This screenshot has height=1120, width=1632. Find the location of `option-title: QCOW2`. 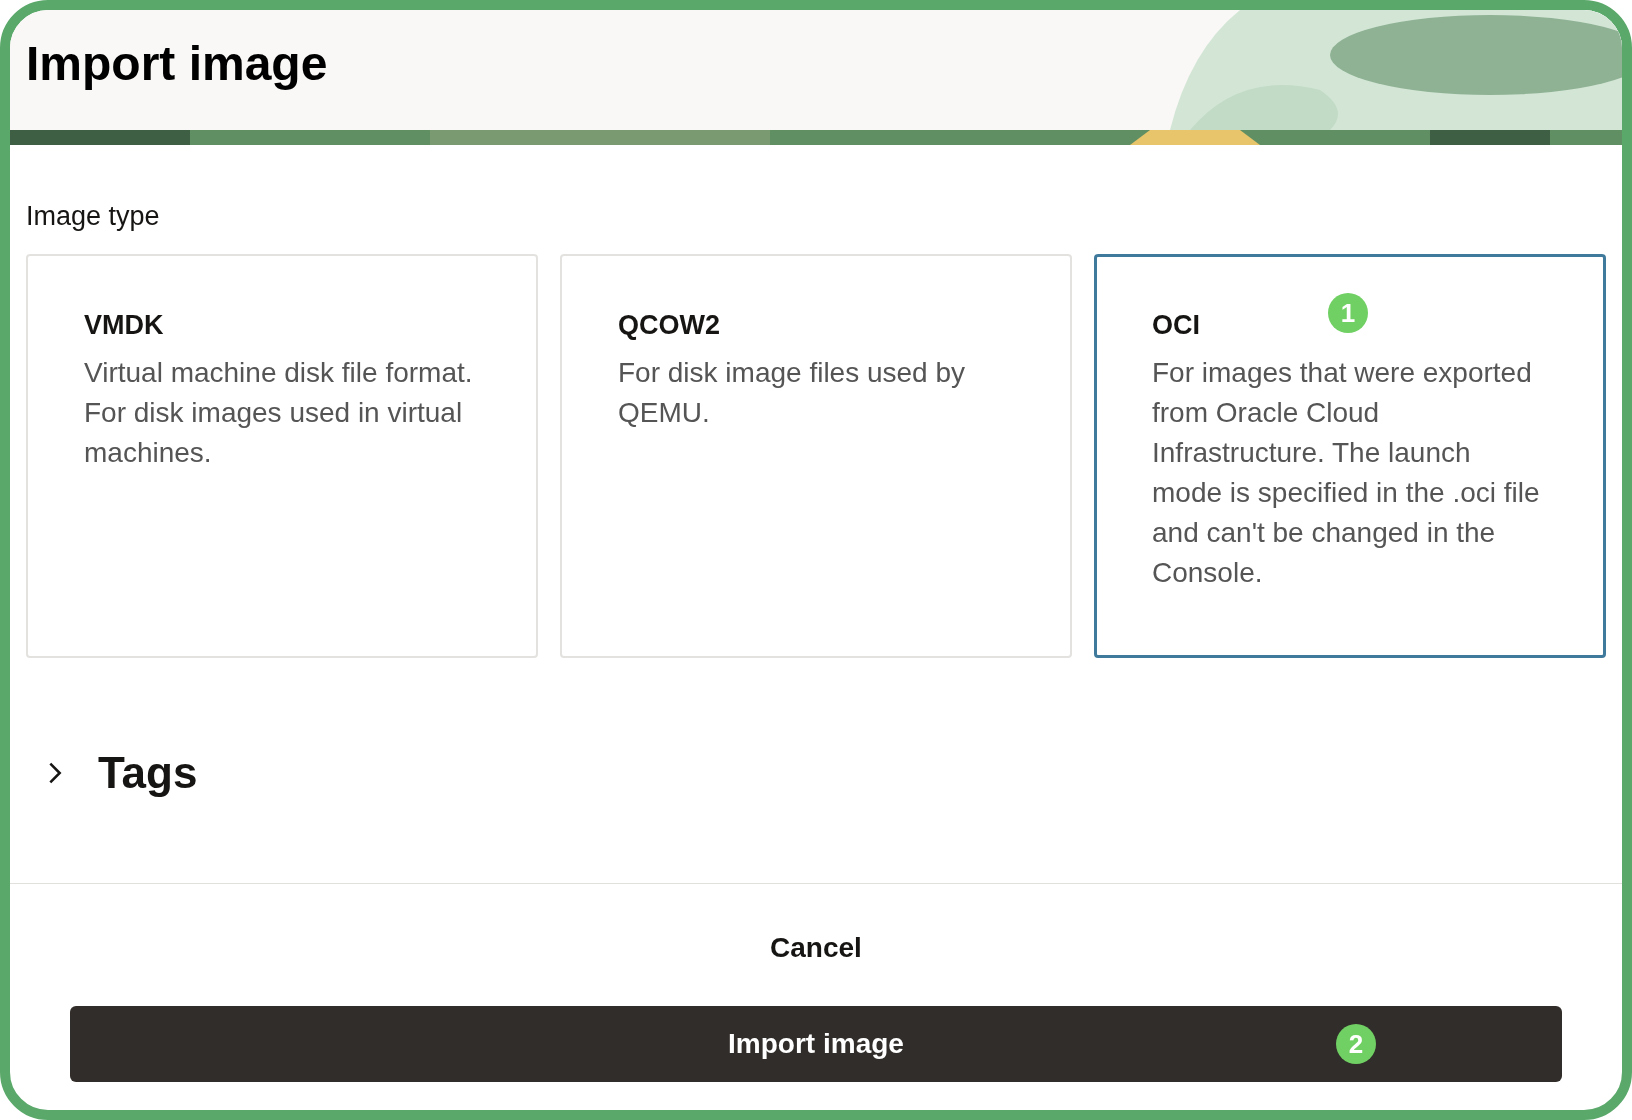

option-title: QCOW2 is located at coordinates (669, 325).